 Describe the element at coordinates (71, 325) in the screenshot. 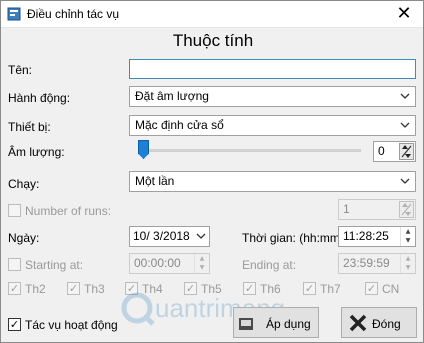

I see `active-task-label: Tác vụ hoạt động` at that location.